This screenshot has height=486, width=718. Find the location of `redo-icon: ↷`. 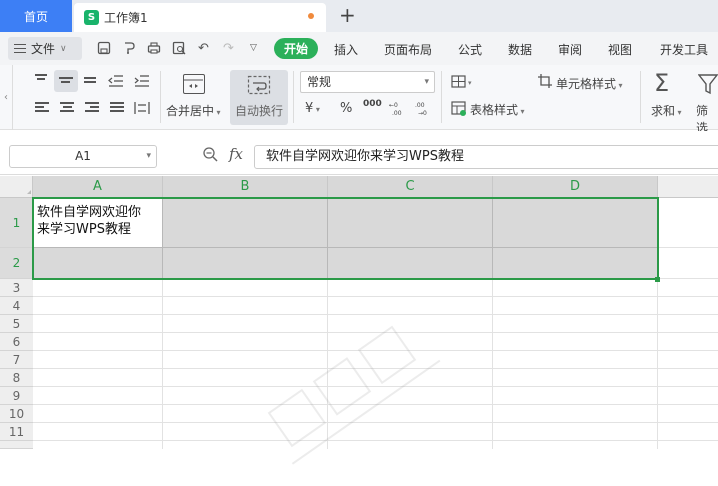

redo-icon: ↷ is located at coordinates (228, 48).